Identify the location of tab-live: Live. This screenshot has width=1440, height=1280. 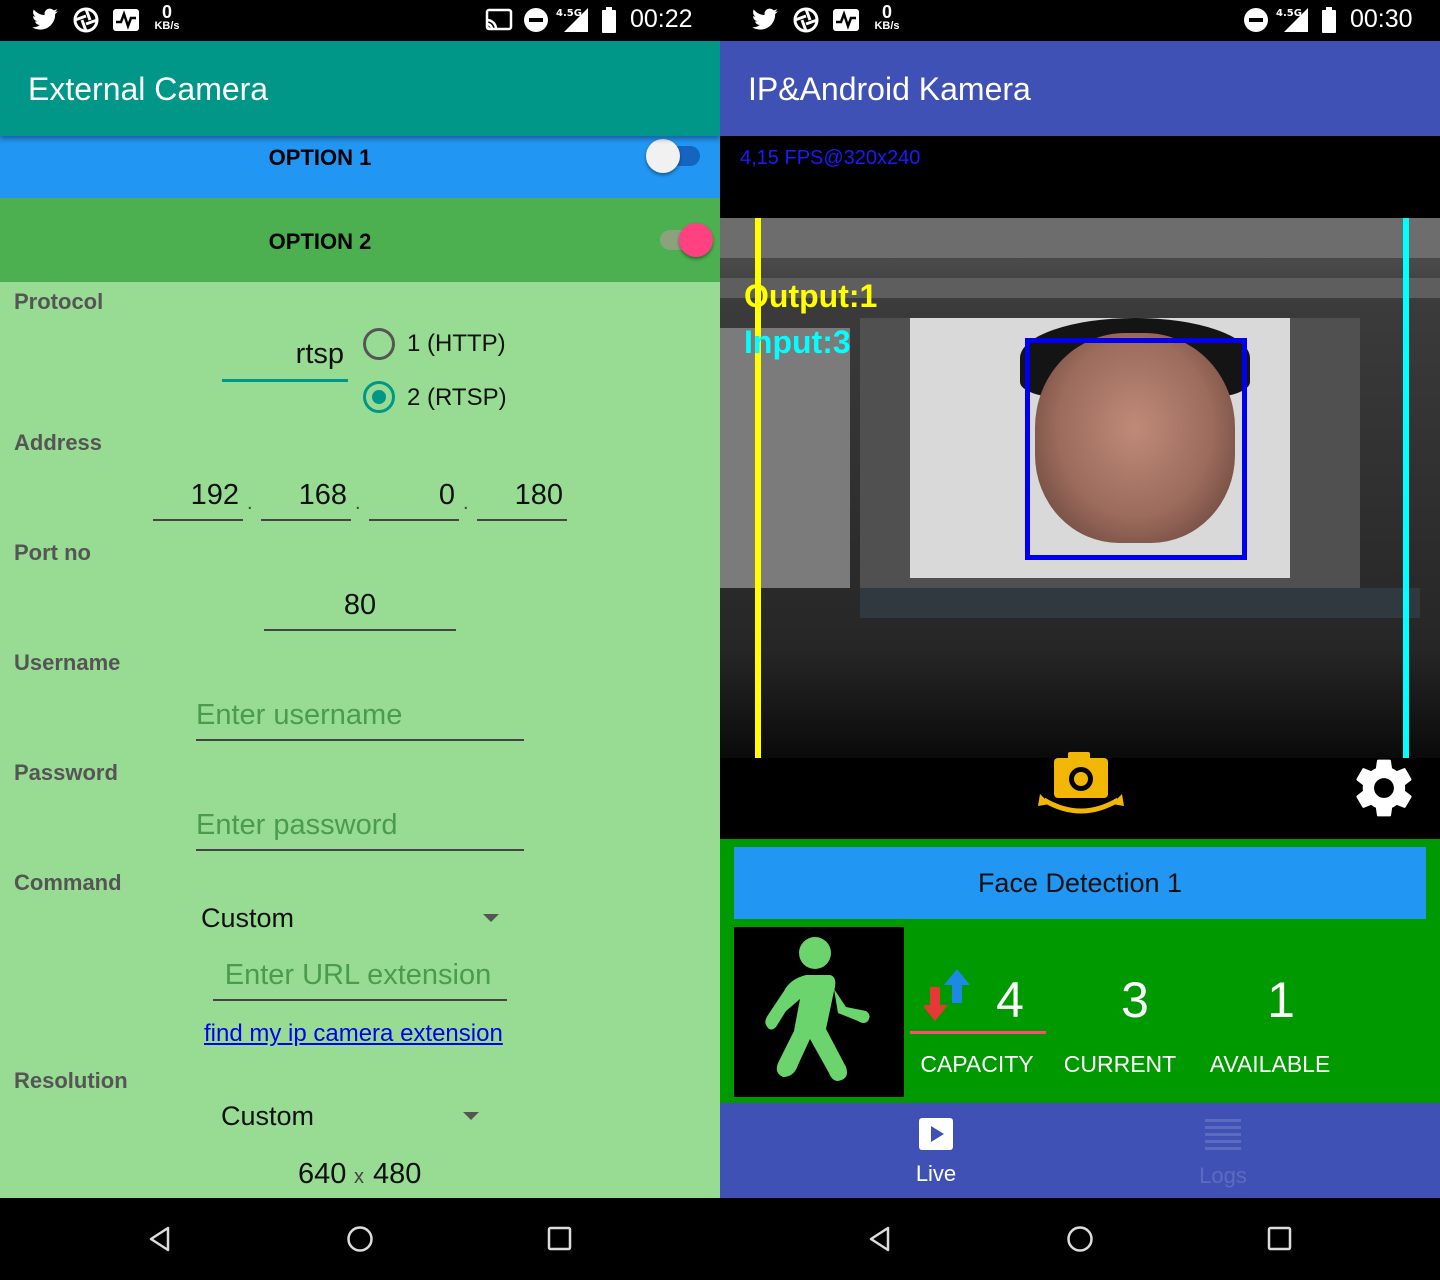
(936, 1174).